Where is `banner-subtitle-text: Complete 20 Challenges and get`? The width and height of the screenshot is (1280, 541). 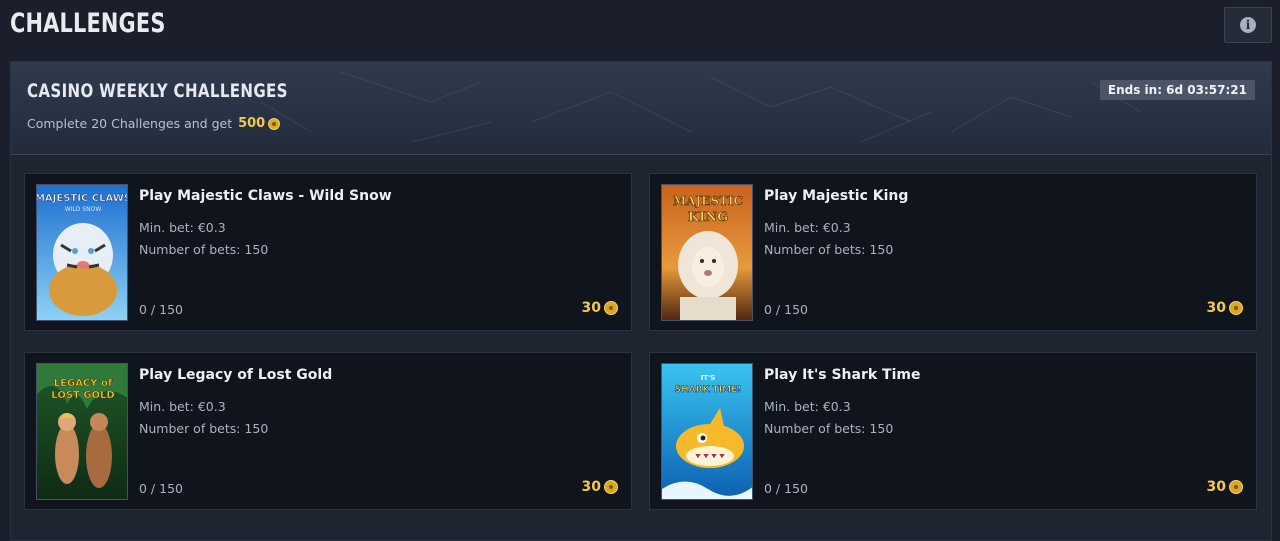 banner-subtitle-text: Complete 20 Challenges and get is located at coordinates (130, 123).